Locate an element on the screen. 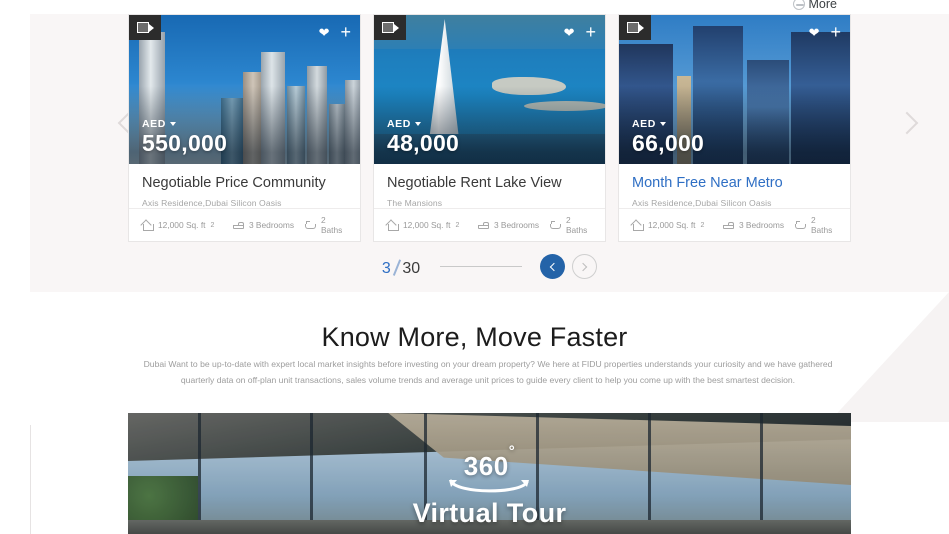  current-page: 3 is located at coordinates (386, 268).